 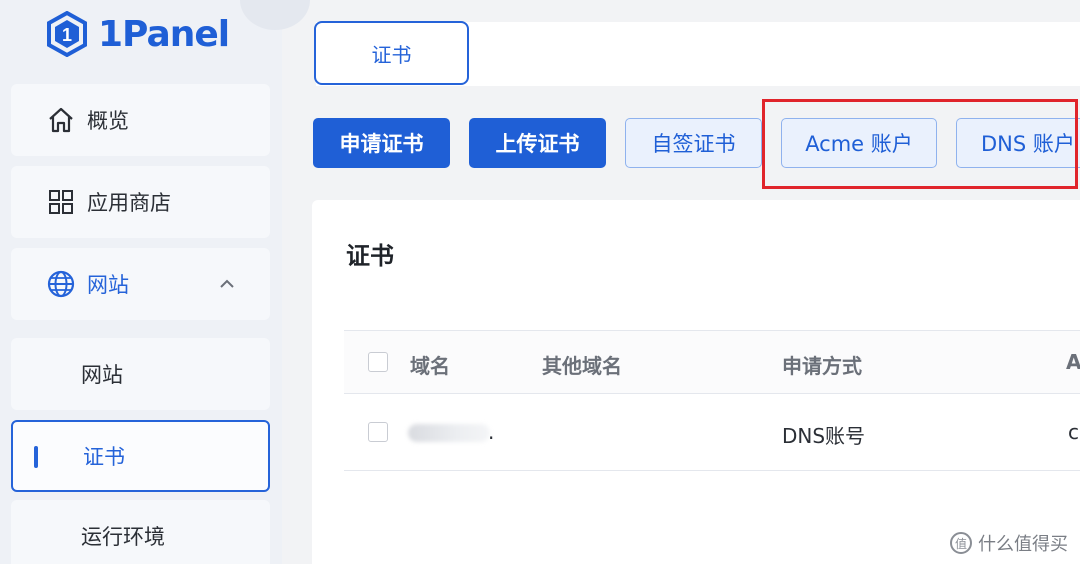 I want to click on logo-hexagon-icon: 1, so click(x=67, y=34).